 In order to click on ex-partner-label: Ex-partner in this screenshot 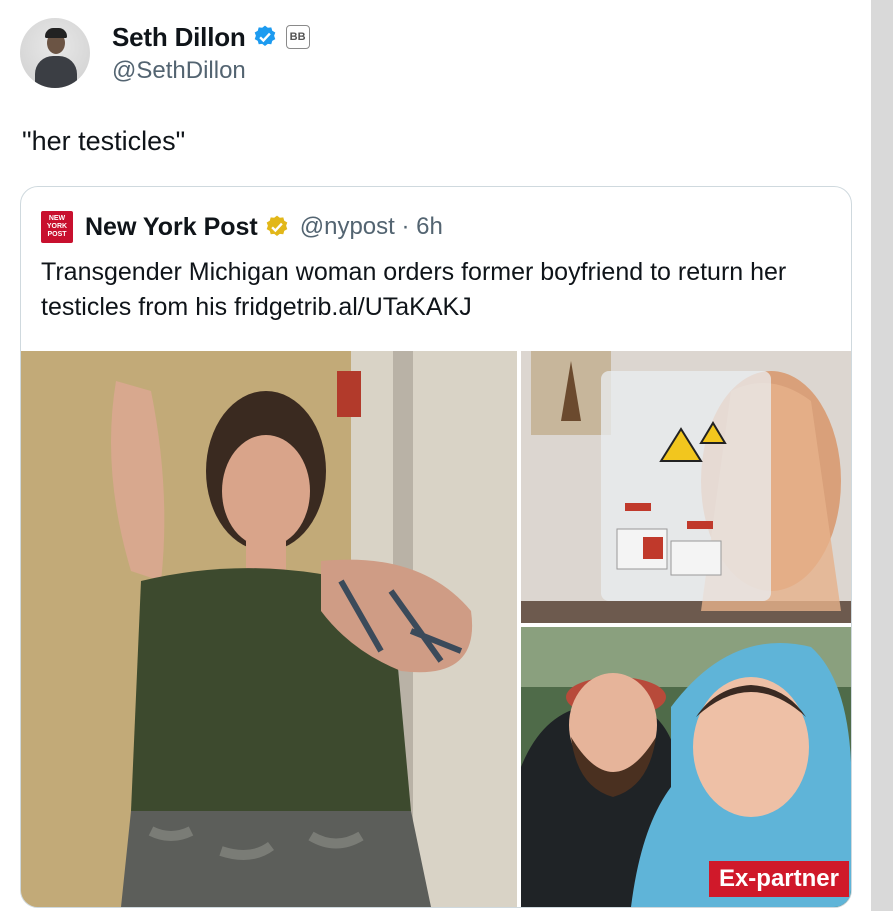, I will do `click(778, 879)`.